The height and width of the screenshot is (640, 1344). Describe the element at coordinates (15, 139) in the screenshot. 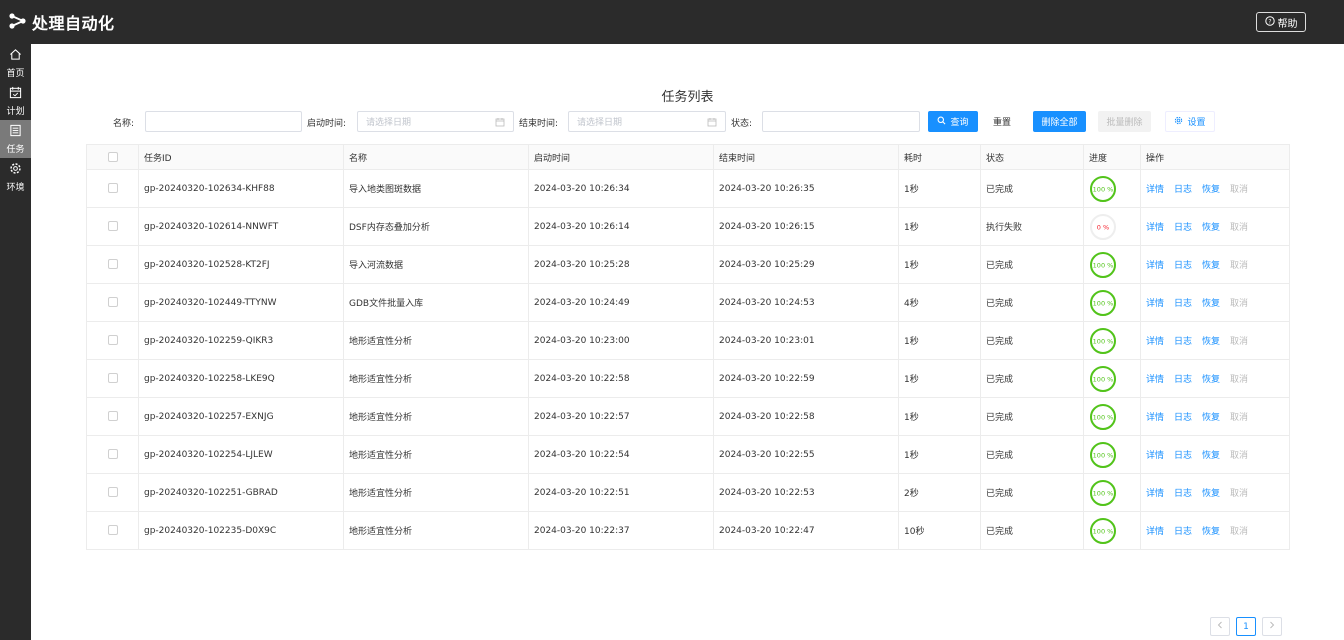

I see `sidebar-item-task: 任务` at that location.